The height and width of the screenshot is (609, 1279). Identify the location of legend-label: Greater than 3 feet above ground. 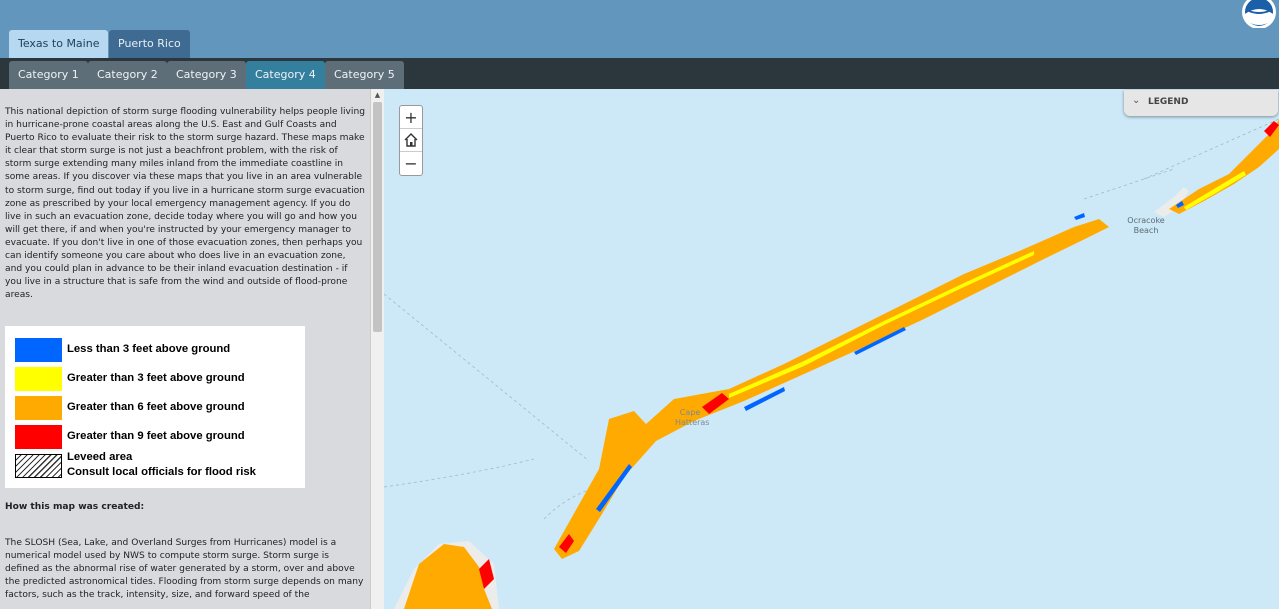
(156, 378).